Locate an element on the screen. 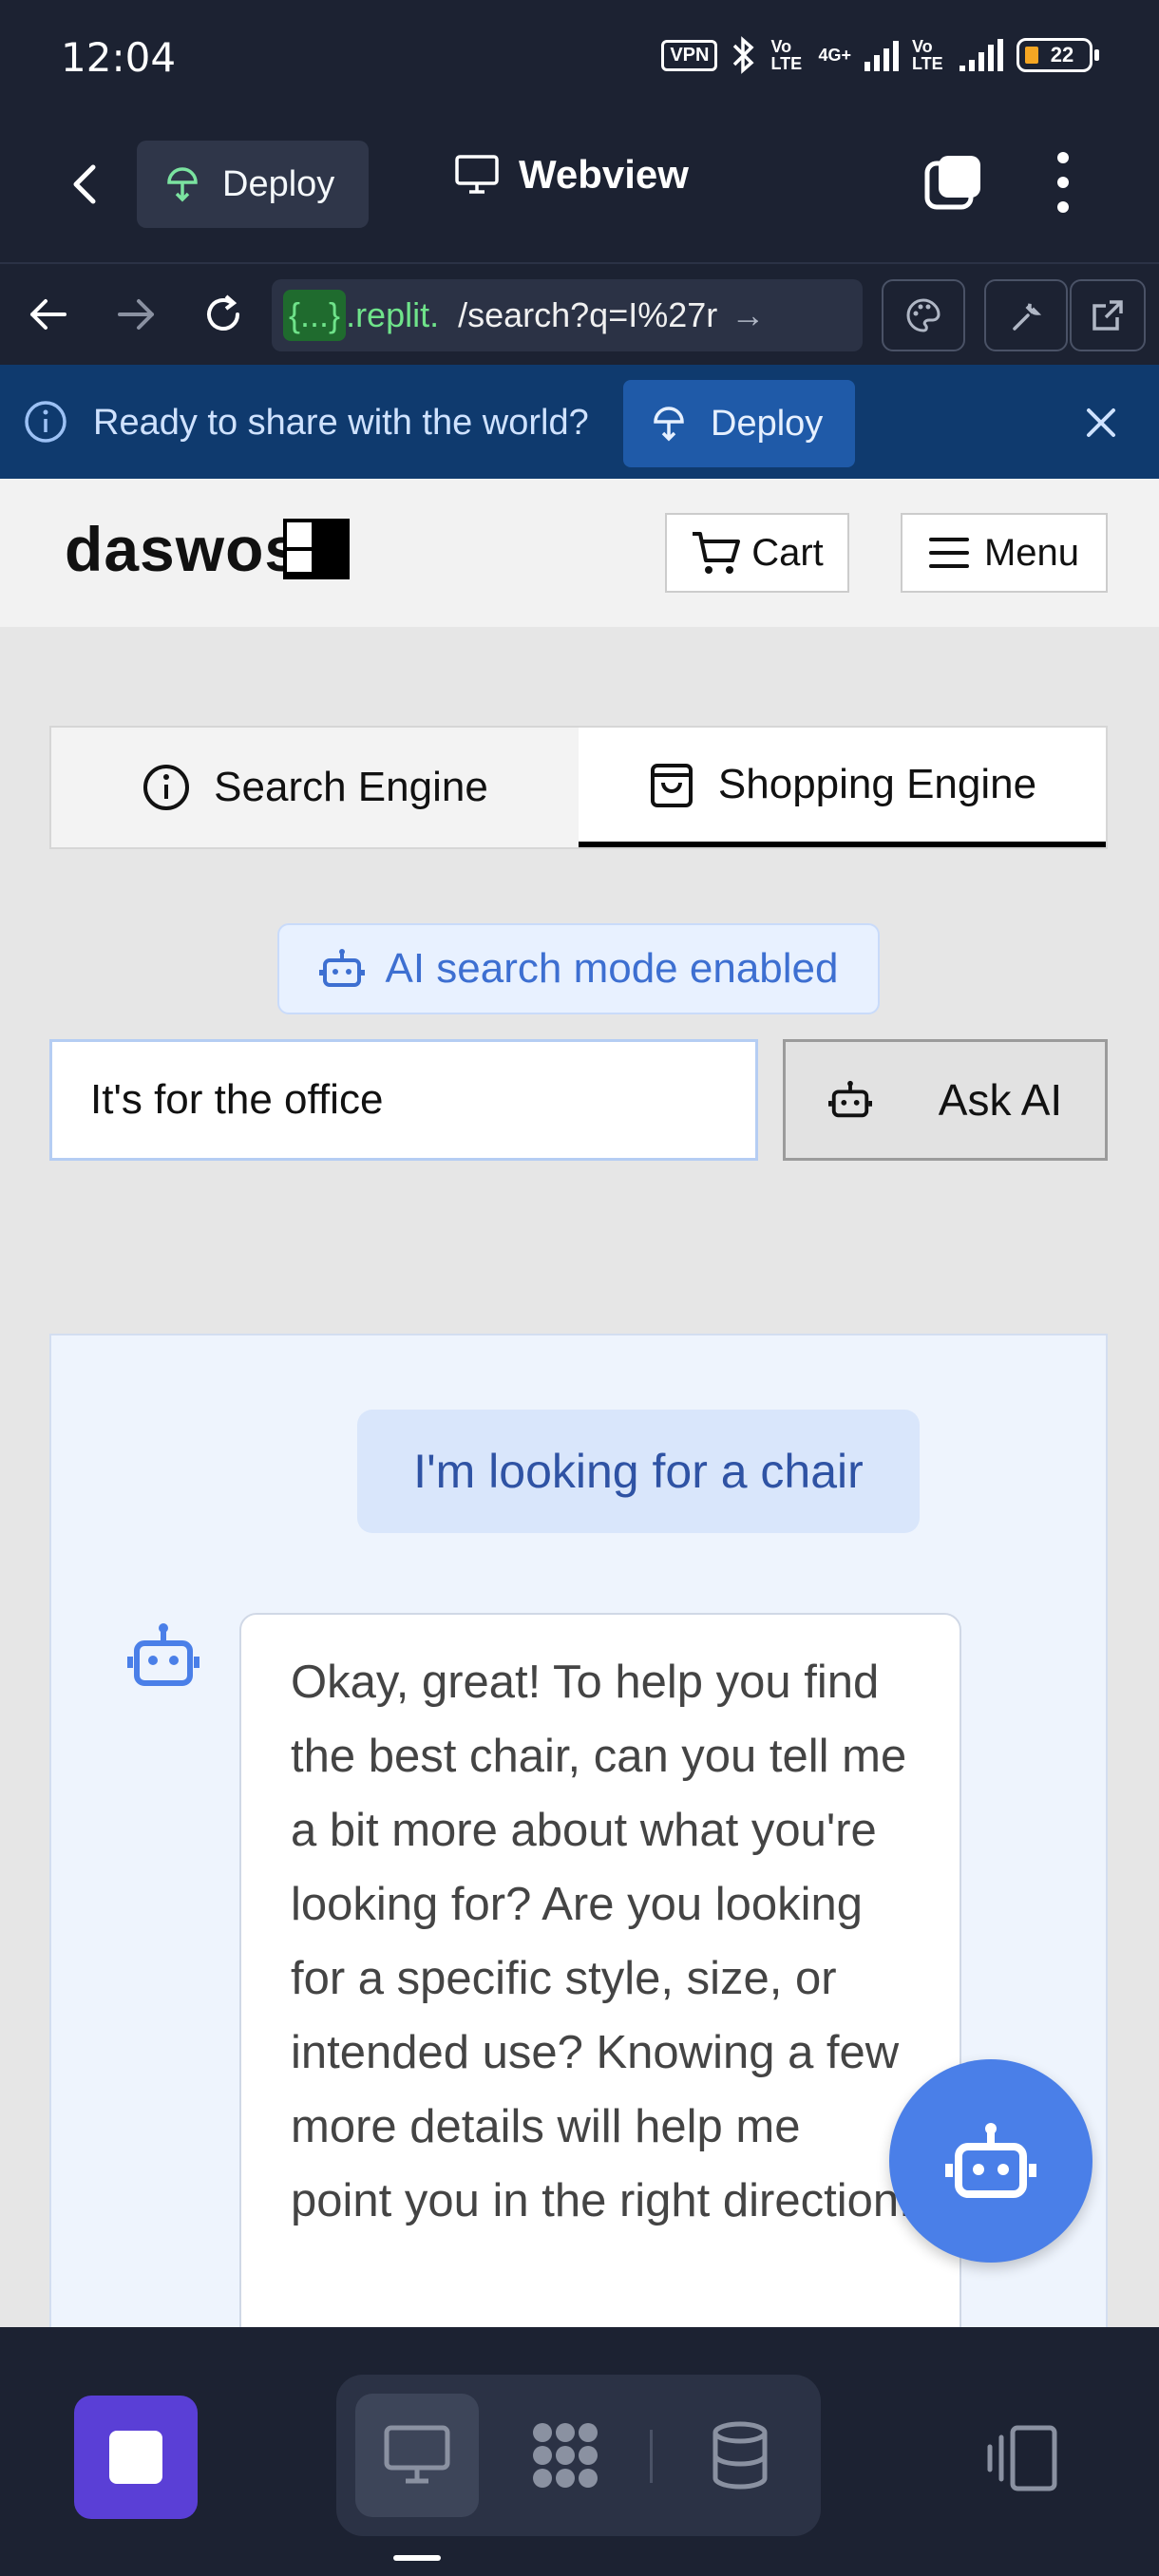 The width and height of the screenshot is (1159, 2576). stop-button is located at coordinates (136, 2457).